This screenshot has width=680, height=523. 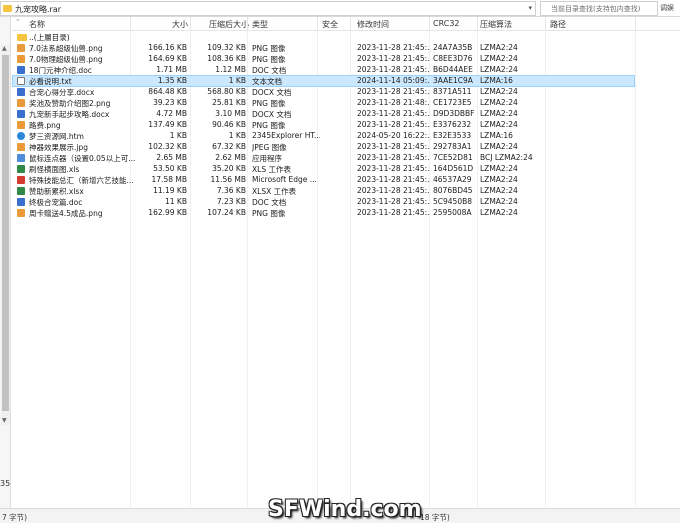 What do you see at coordinates (530, 8) in the screenshot?
I see `chevron-down-icon: ▾` at bounding box center [530, 8].